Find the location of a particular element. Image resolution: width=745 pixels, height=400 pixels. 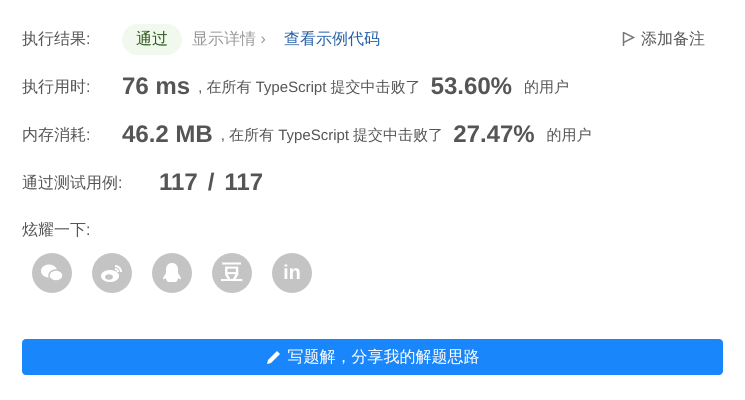

weibo-icon is located at coordinates (112, 273).